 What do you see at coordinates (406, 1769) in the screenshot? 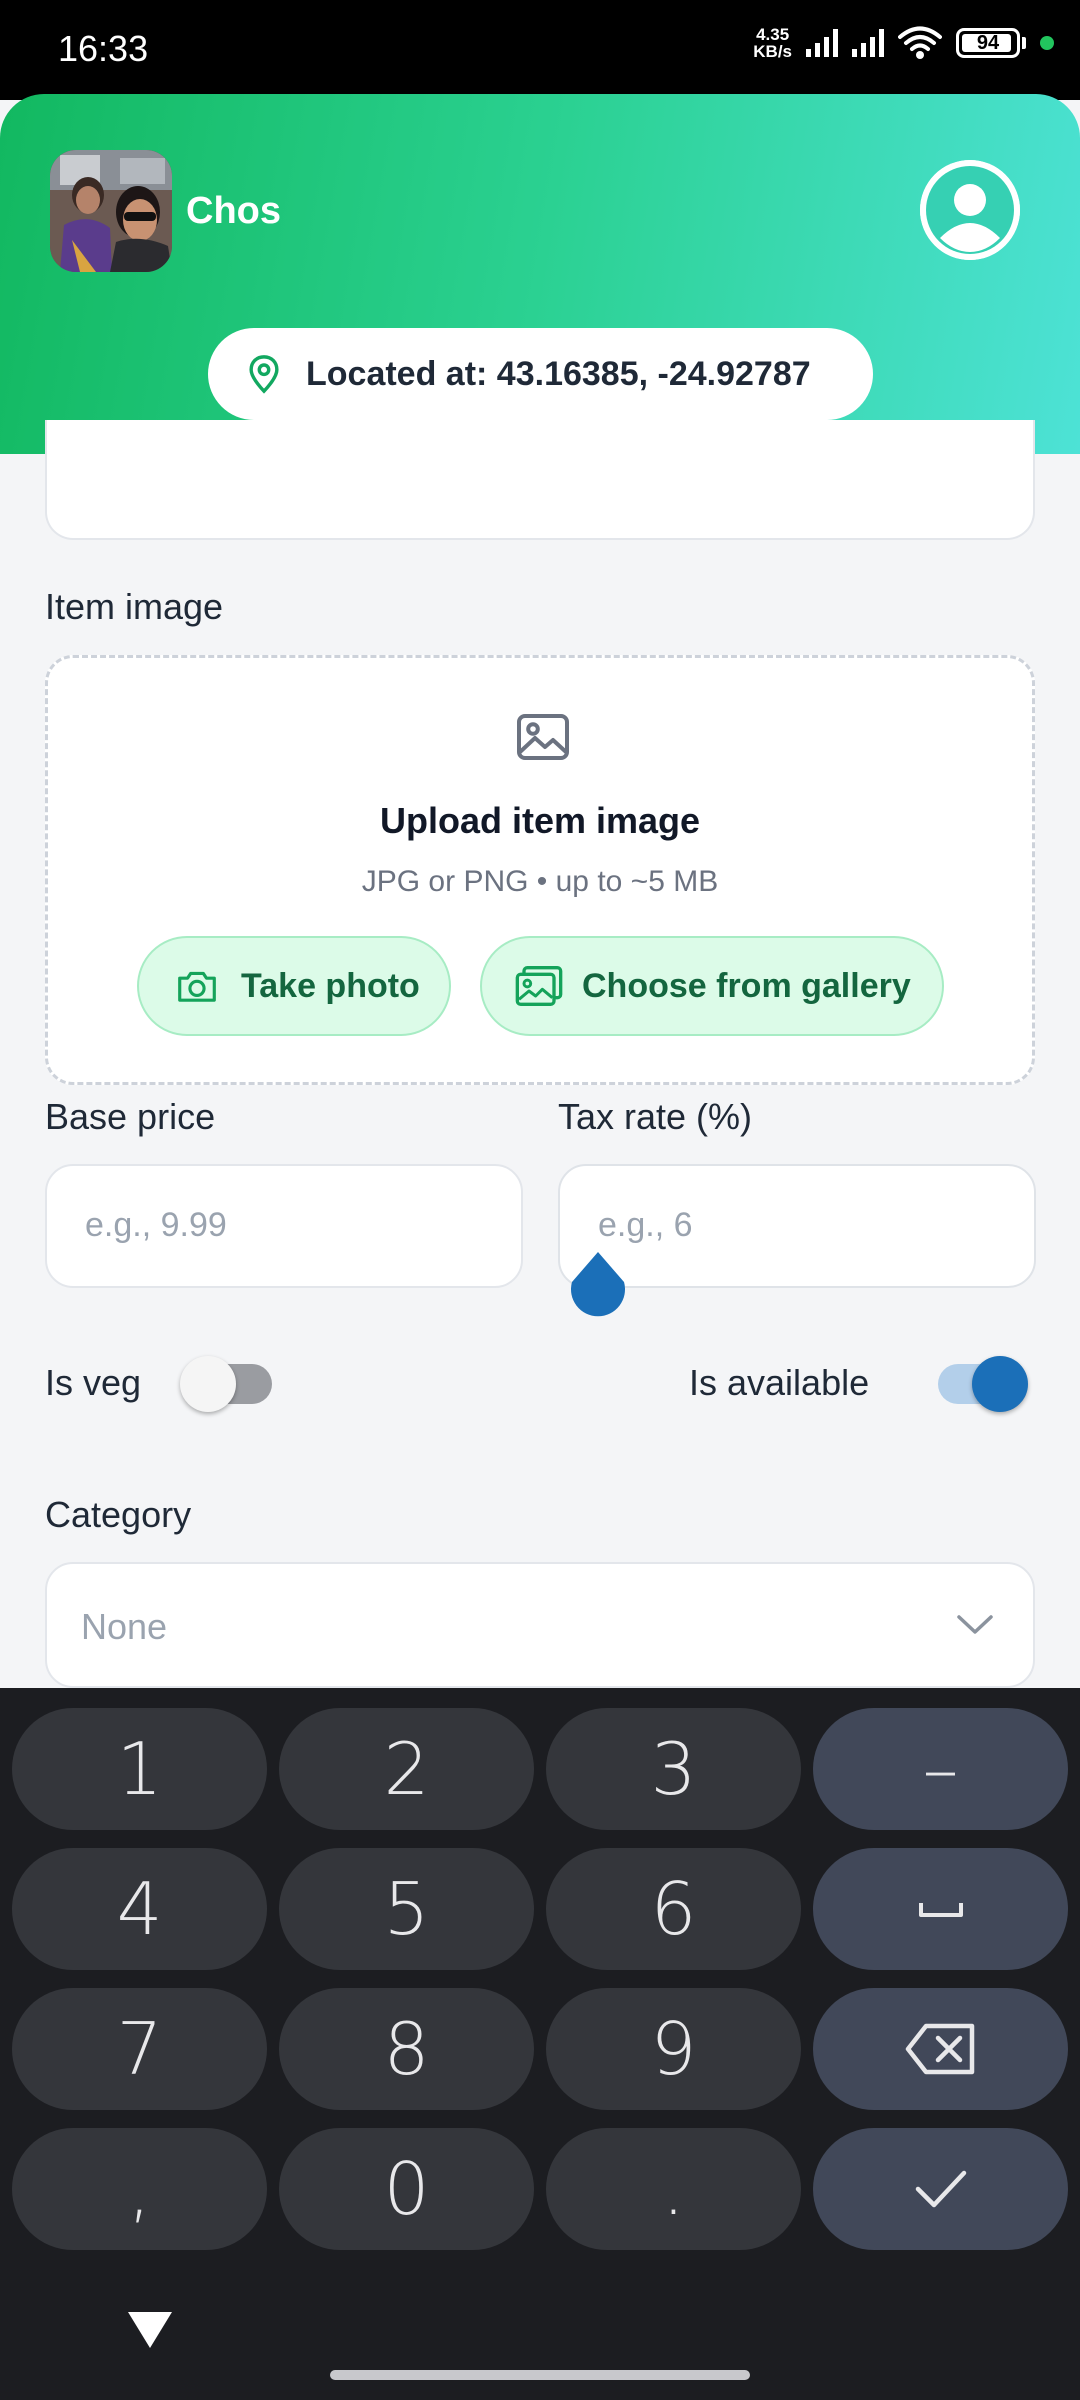
I see `key-2: 2` at bounding box center [406, 1769].